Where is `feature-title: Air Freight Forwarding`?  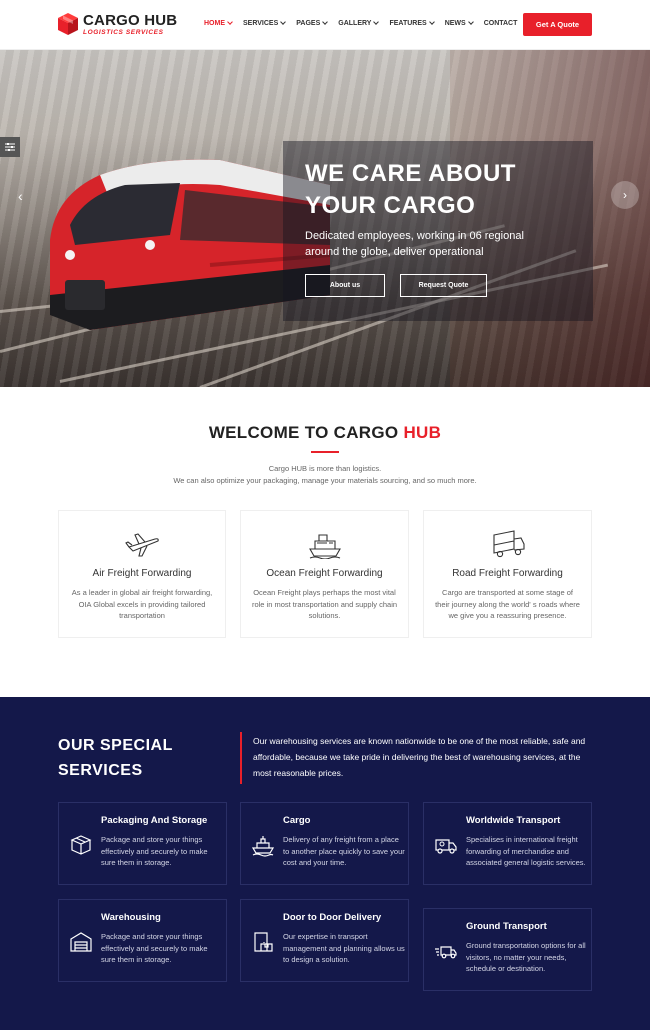 feature-title: Air Freight Forwarding is located at coordinates (142, 573).